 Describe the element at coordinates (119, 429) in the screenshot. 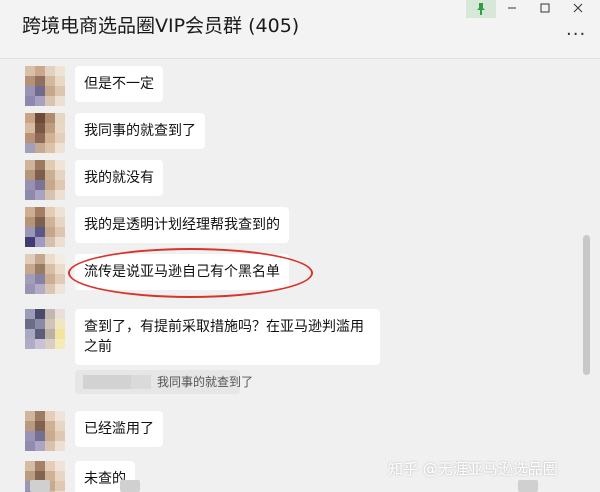

I see `message-bubble: 已经滥用了` at that location.